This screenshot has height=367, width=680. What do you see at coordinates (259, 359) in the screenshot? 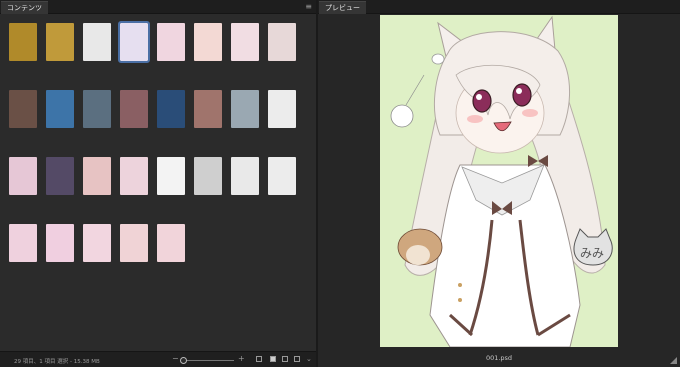
I see `grid-view-icon` at bounding box center [259, 359].